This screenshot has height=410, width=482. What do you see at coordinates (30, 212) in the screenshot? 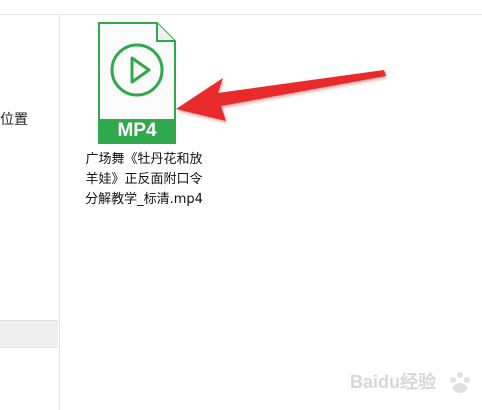
I see `navigation-sidebar: 位置` at bounding box center [30, 212].